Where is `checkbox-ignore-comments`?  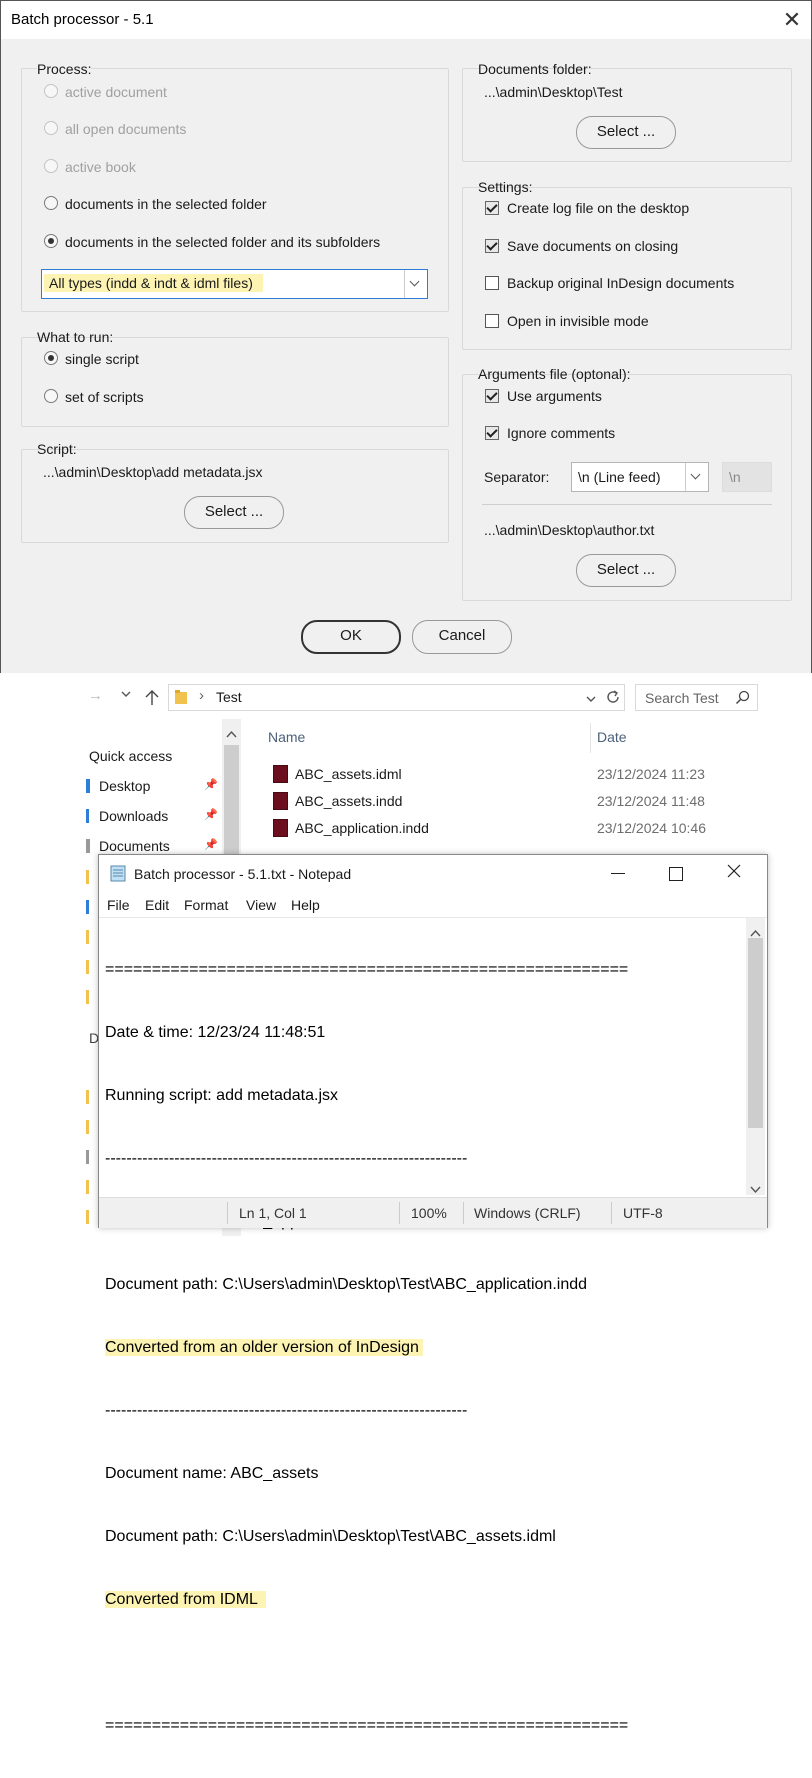
checkbox-ignore-comments is located at coordinates (492, 433).